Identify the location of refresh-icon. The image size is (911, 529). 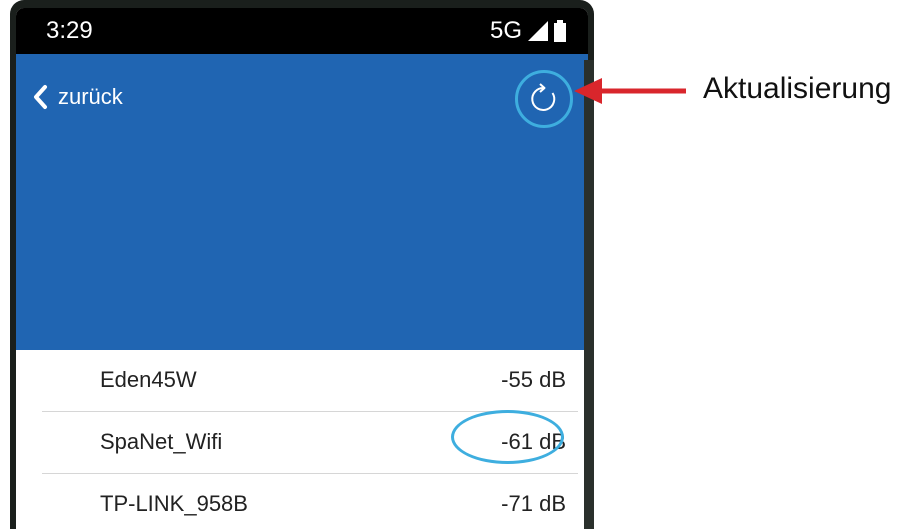
(543, 97).